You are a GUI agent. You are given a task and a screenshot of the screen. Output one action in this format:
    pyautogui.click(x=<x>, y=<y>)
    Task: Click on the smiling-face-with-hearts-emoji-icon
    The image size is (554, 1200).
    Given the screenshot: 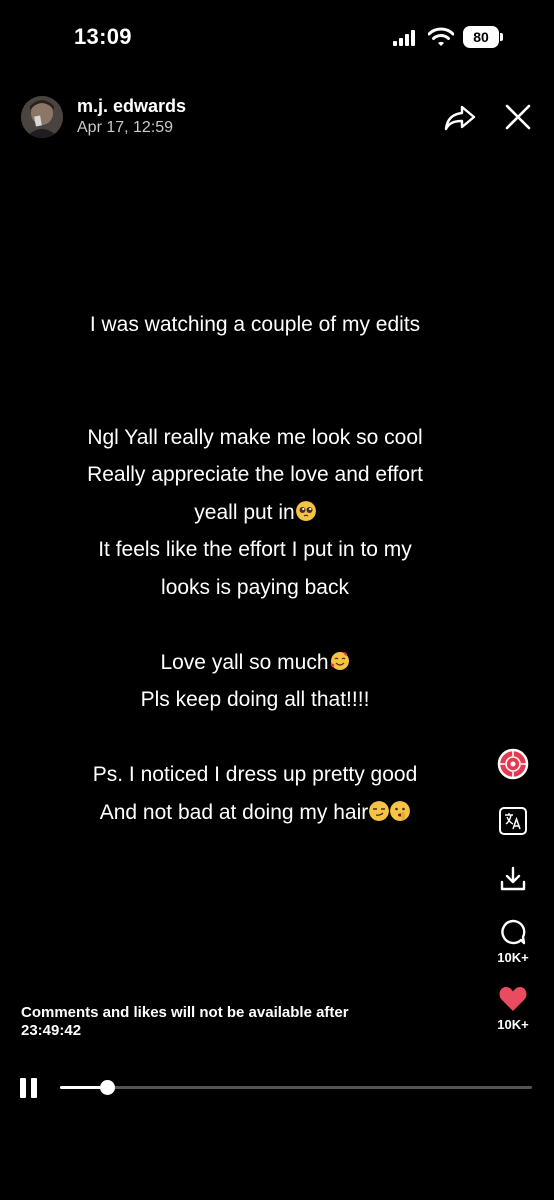 What is the action you would take?
    pyautogui.click(x=339, y=660)
    